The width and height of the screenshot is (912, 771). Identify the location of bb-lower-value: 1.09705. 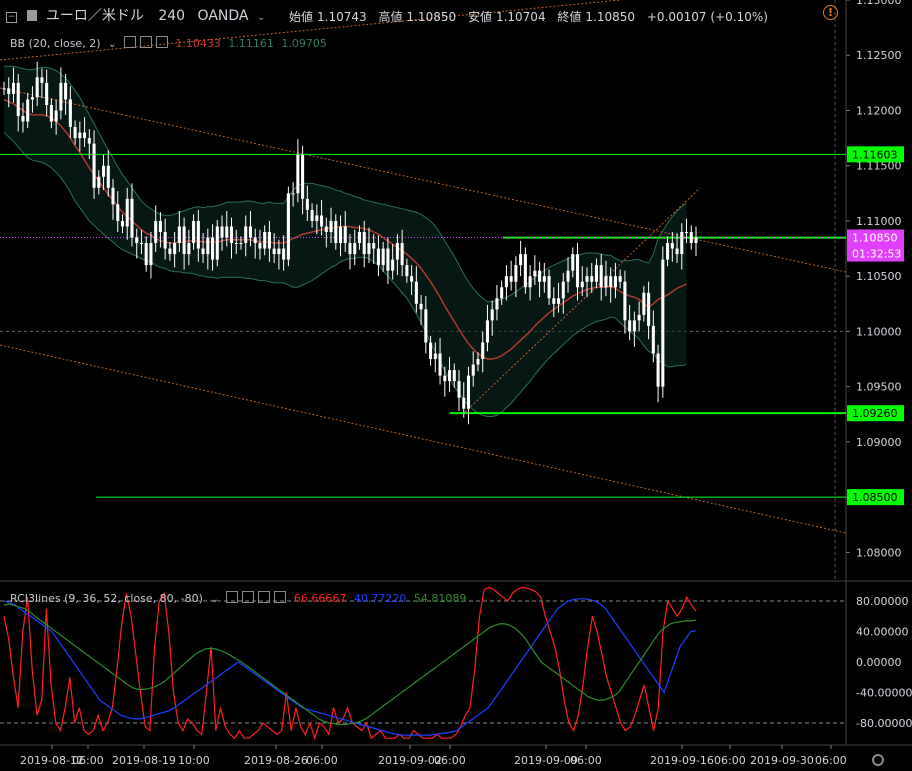
(304, 43).